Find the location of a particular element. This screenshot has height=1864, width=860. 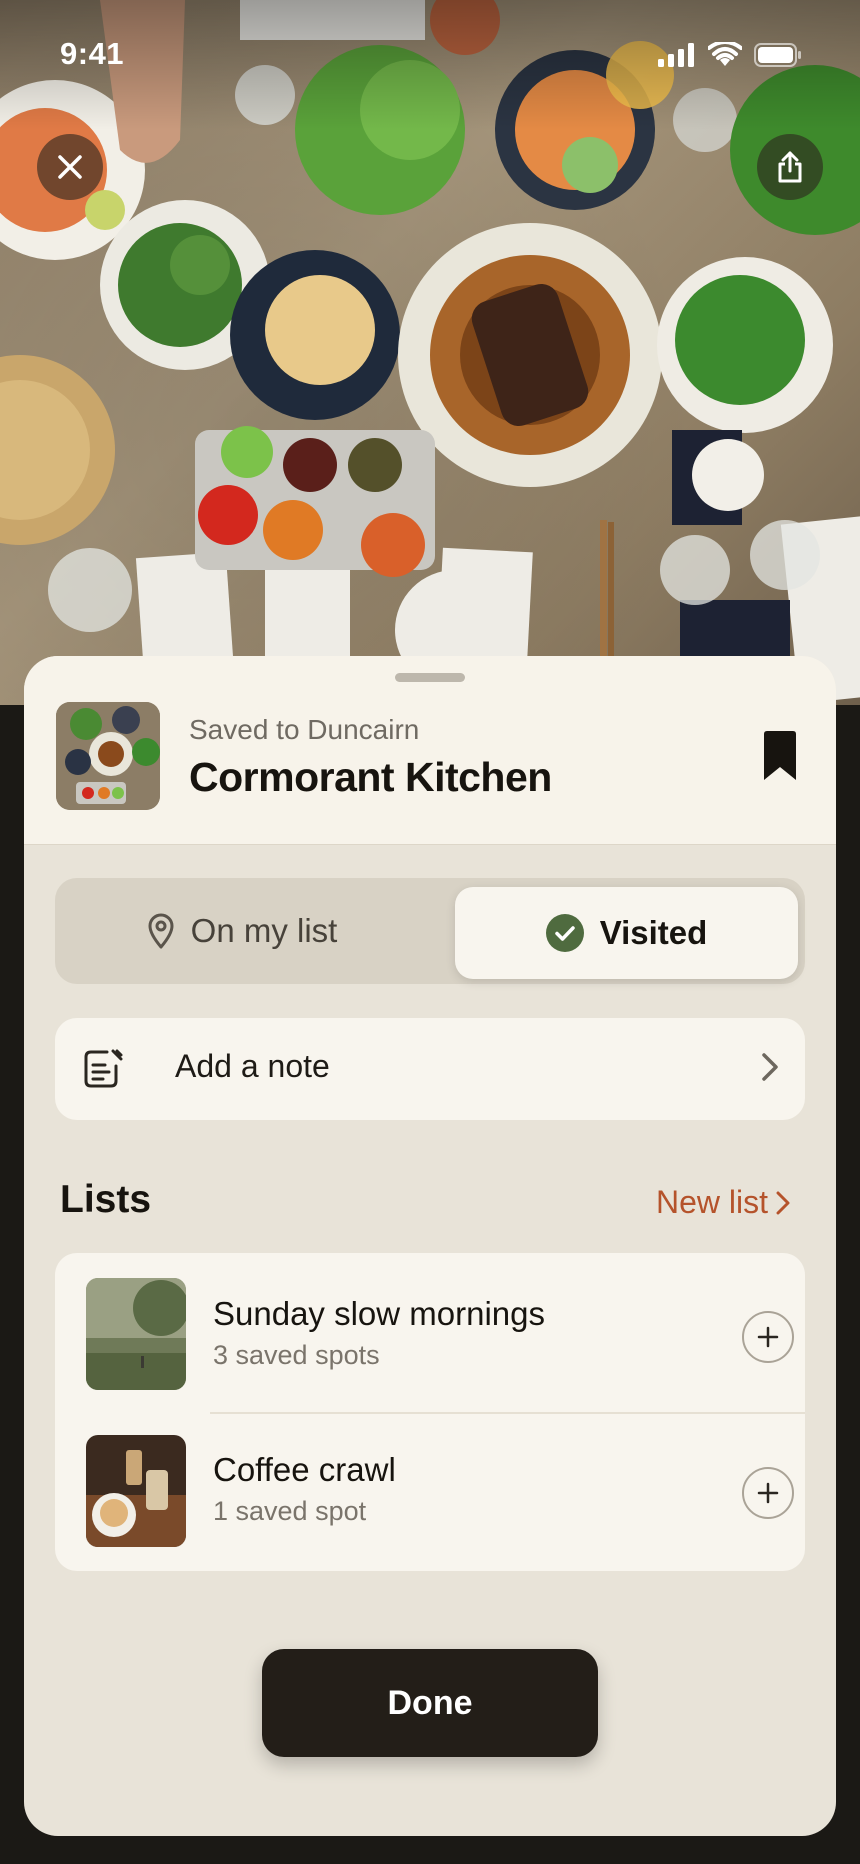

cellular-signal-icon is located at coordinates (676, 55).